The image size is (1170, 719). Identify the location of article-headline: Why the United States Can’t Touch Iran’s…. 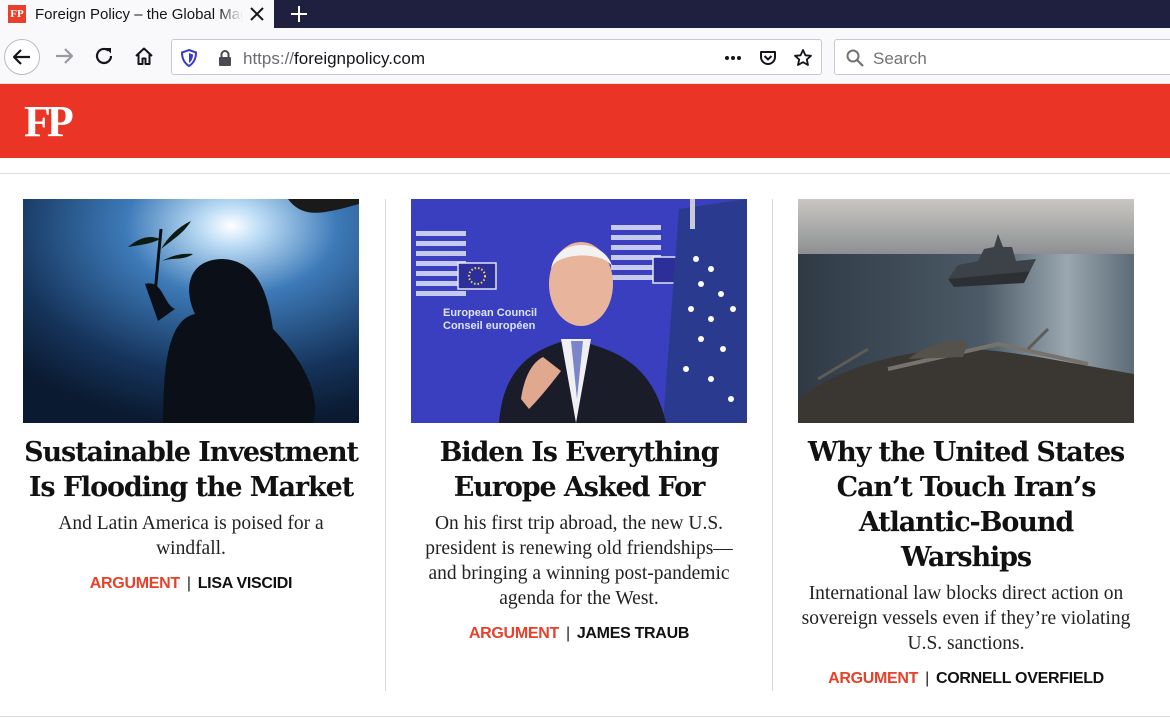
(966, 505).